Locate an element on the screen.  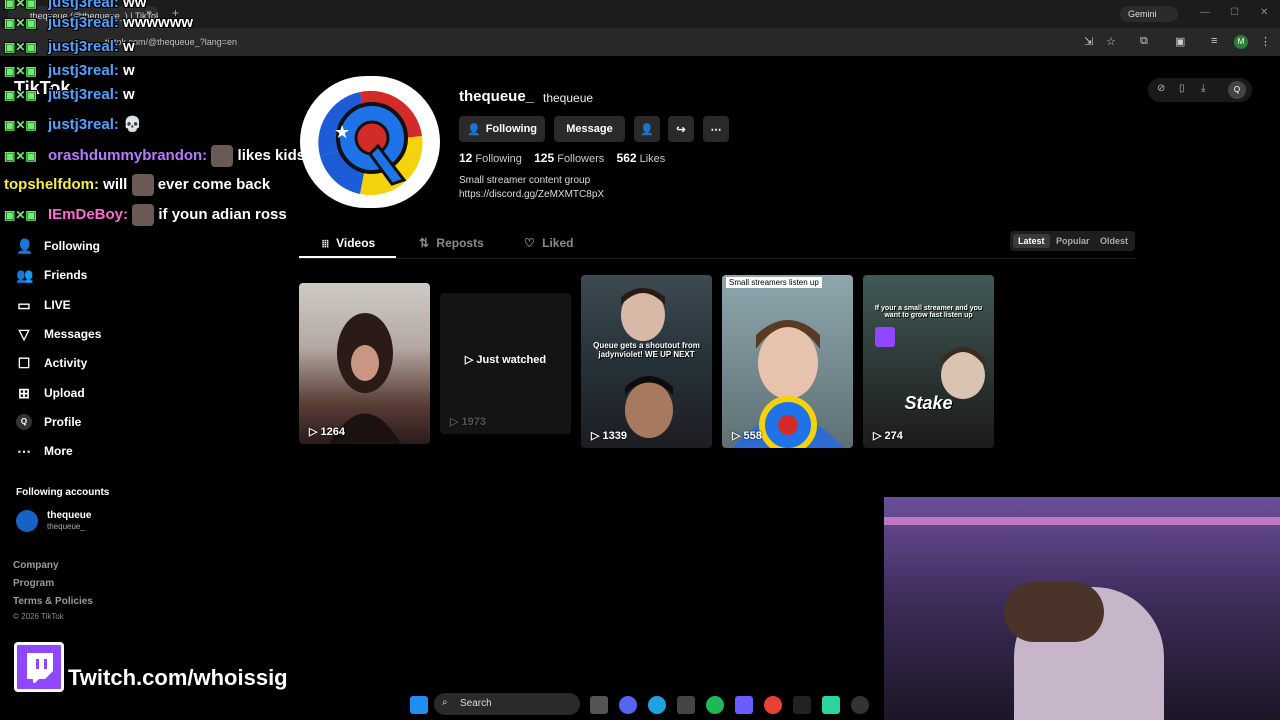
floating-tools: ⊘ ▯ ⤓ Q is located at coordinates (1200, 90).